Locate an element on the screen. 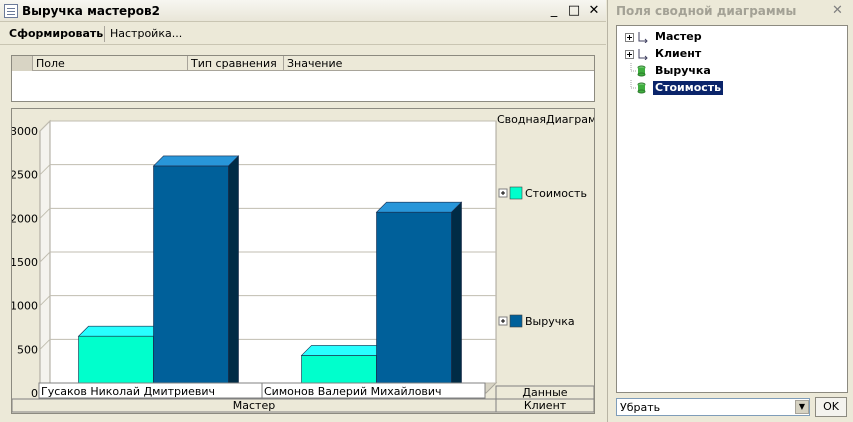  tree-item-label: Клиент is located at coordinates (678, 53).